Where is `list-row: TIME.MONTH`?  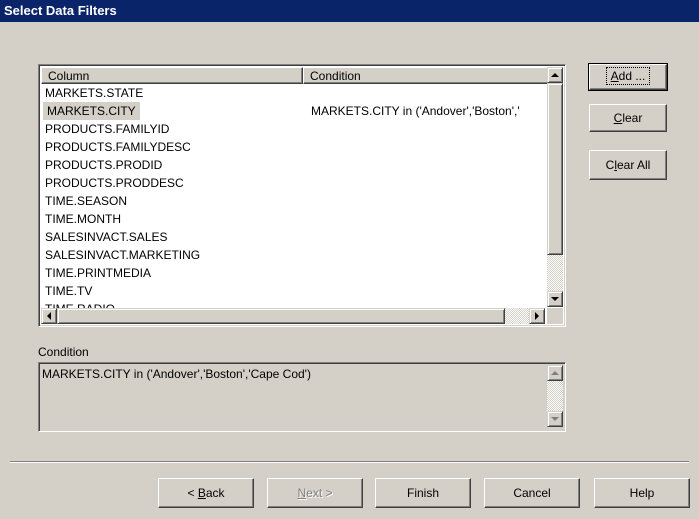 list-row: TIME.MONTH is located at coordinates (294, 219).